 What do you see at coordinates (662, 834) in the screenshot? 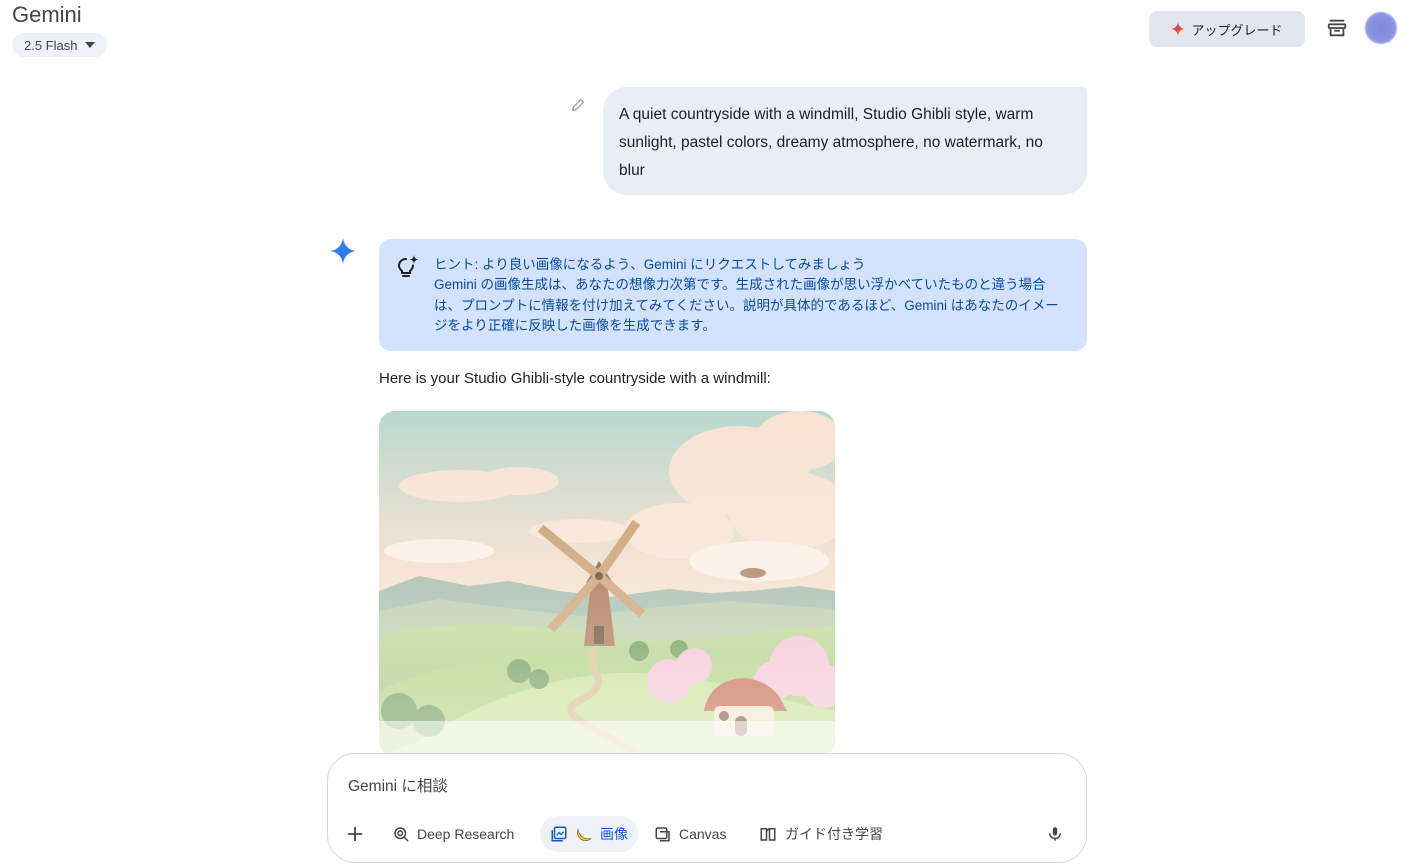
I see `canvas-icon` at bounding box center [662, 834].